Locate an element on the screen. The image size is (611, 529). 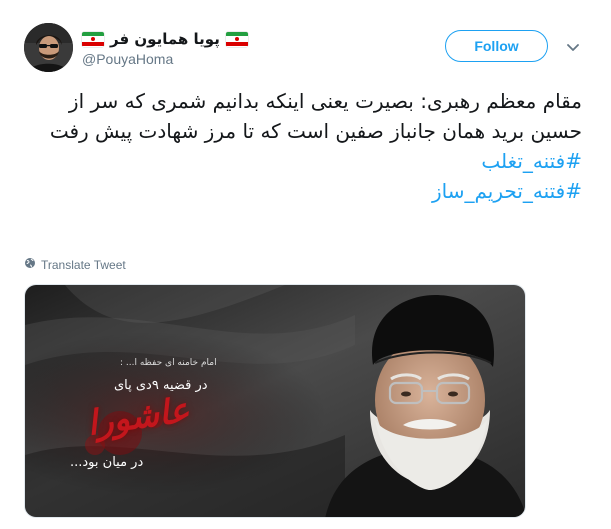
hashtag-link: #فتنه_تحریم_ساز is located at coordinates (303, 191).